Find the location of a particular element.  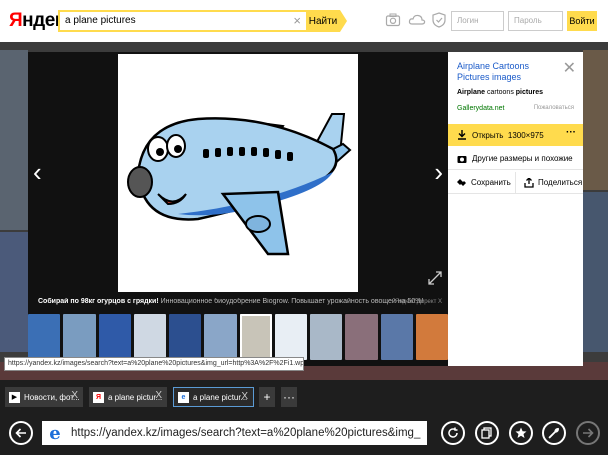

close-icon: ✕ is located at coordinates (569, 68).